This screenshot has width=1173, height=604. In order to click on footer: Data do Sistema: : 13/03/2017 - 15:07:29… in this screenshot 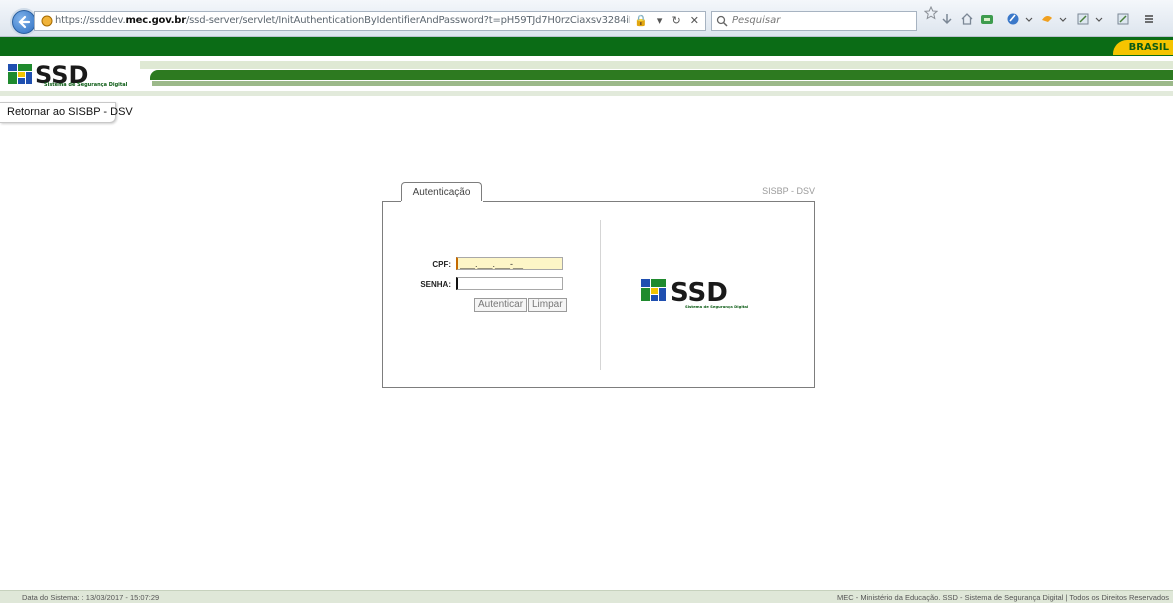, I will do `click(586, 596)`.